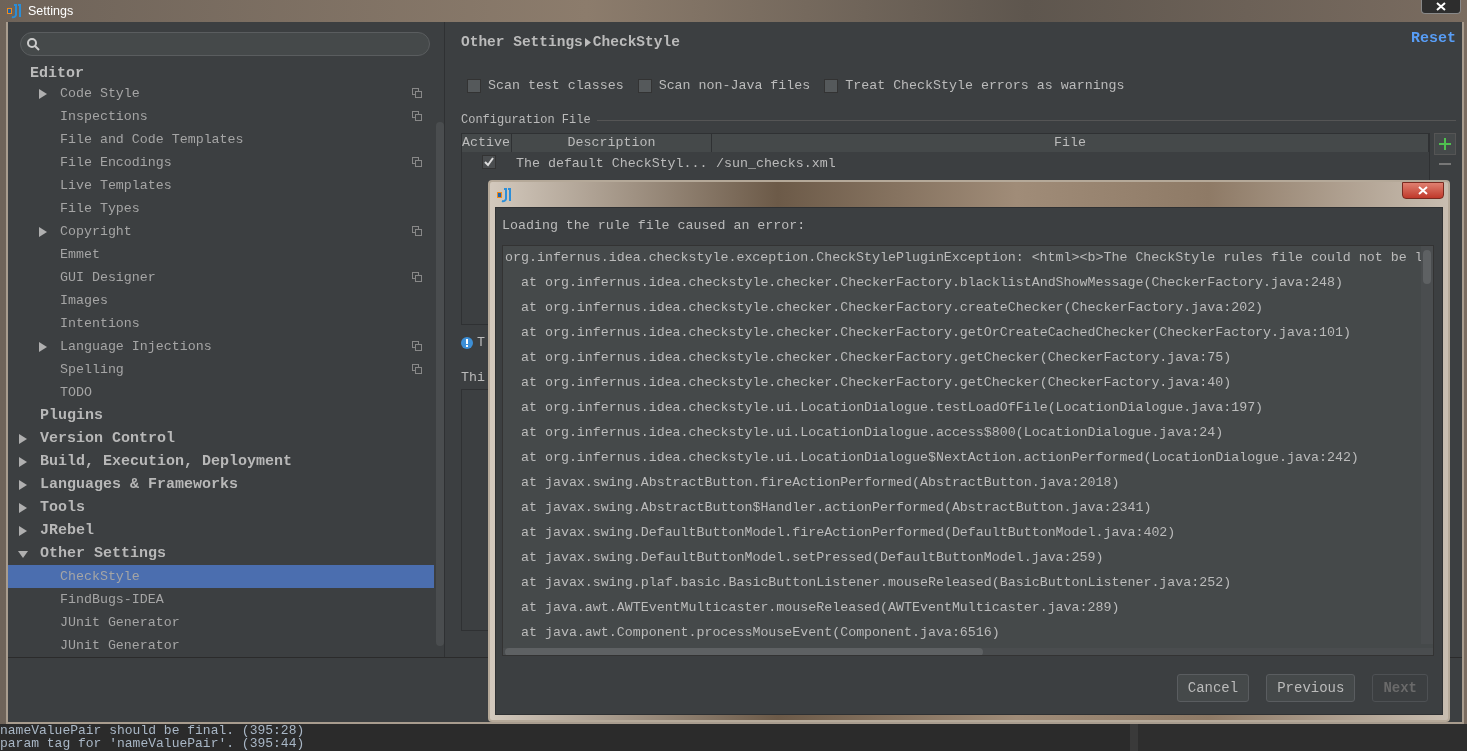 The image size is (1467, 751). Describe the element at coordinates (57, 73) in the screenshot. I see `tree-section: Editor` at that location.